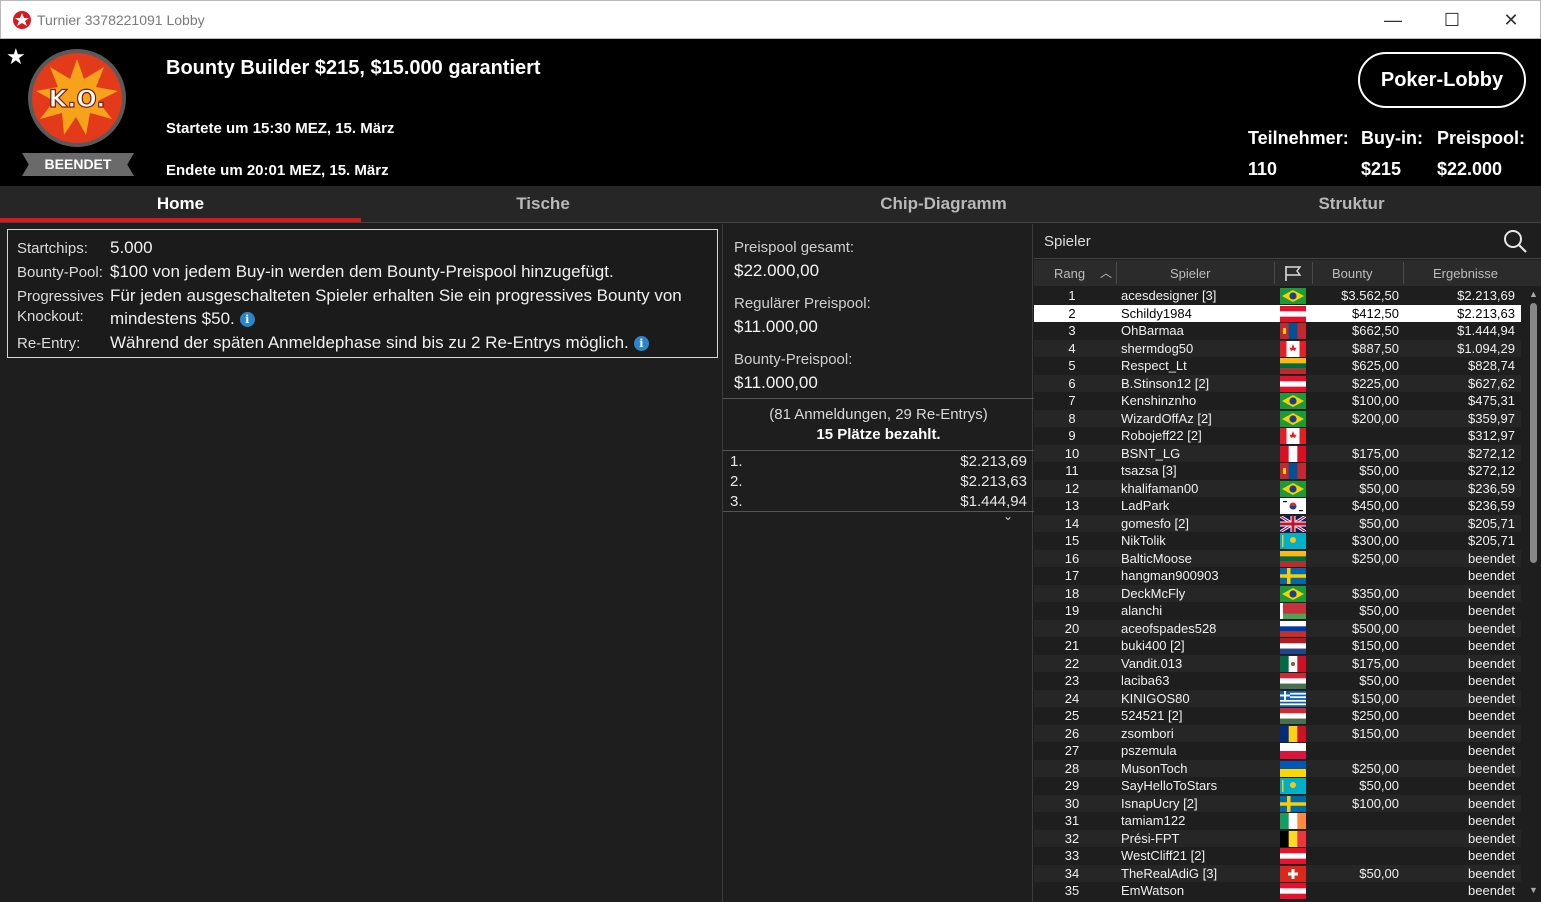  What do you see at coordinates (1491, 453) in the screenshot?
I see `player-result: $272,12` at bounding box center [1491, 453].